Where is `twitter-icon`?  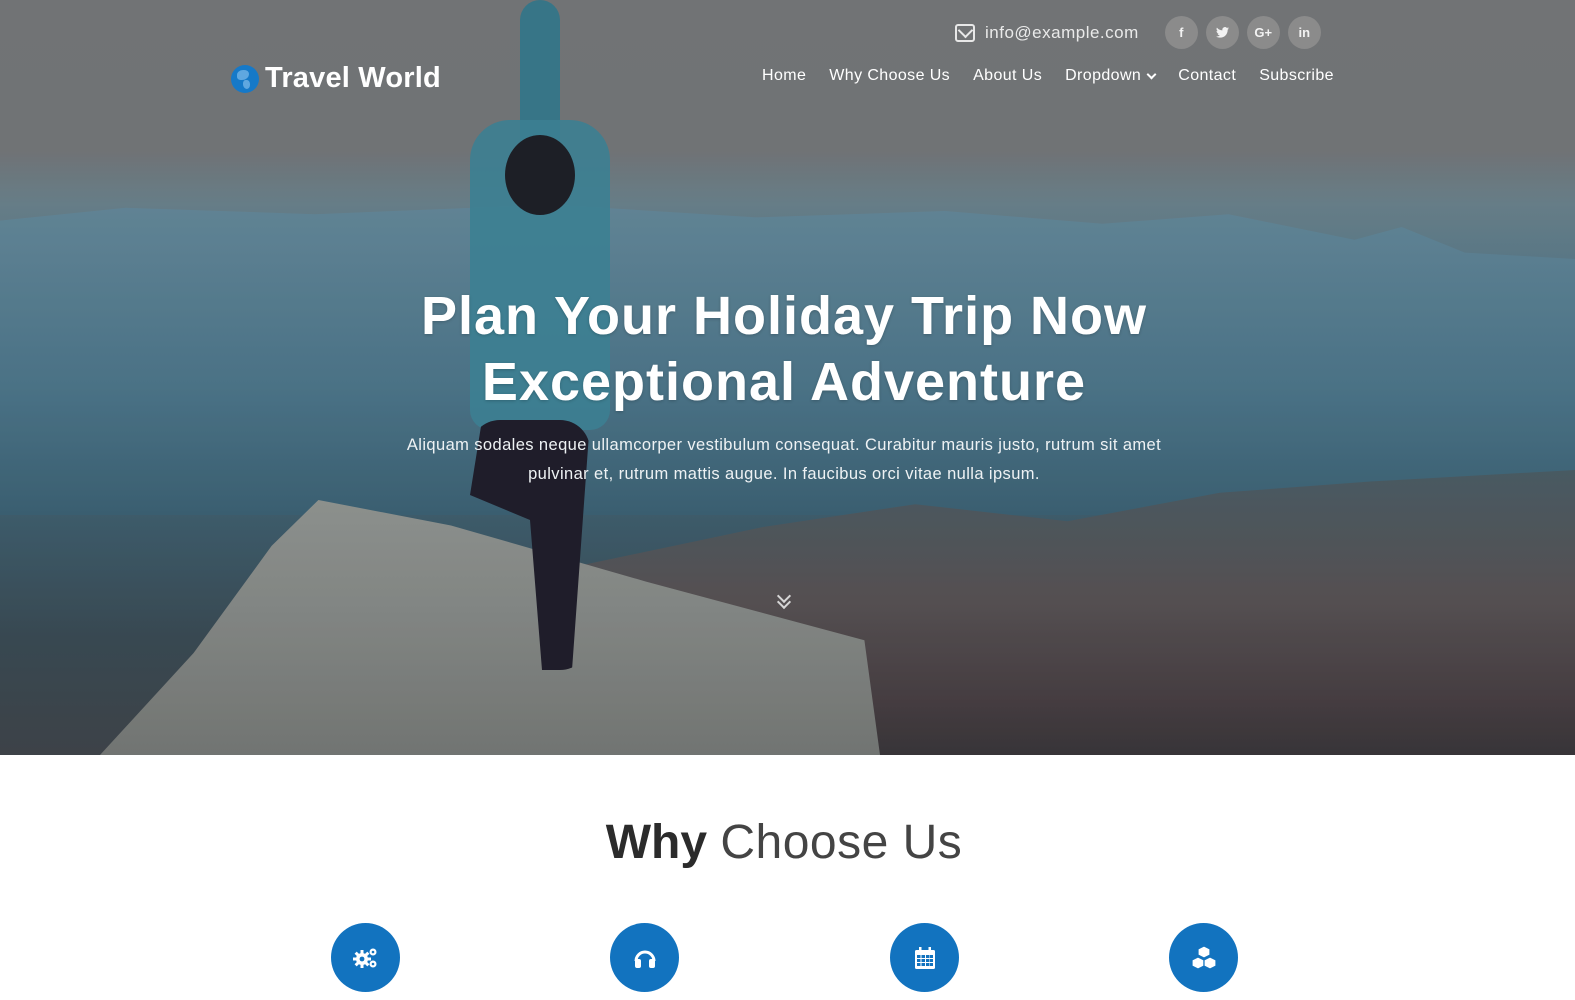
twitter-icon is located at coordinates (1222, 32).